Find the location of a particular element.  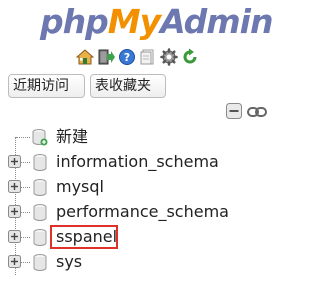

tree-row-database: sys is located at coordinates (146, 262).